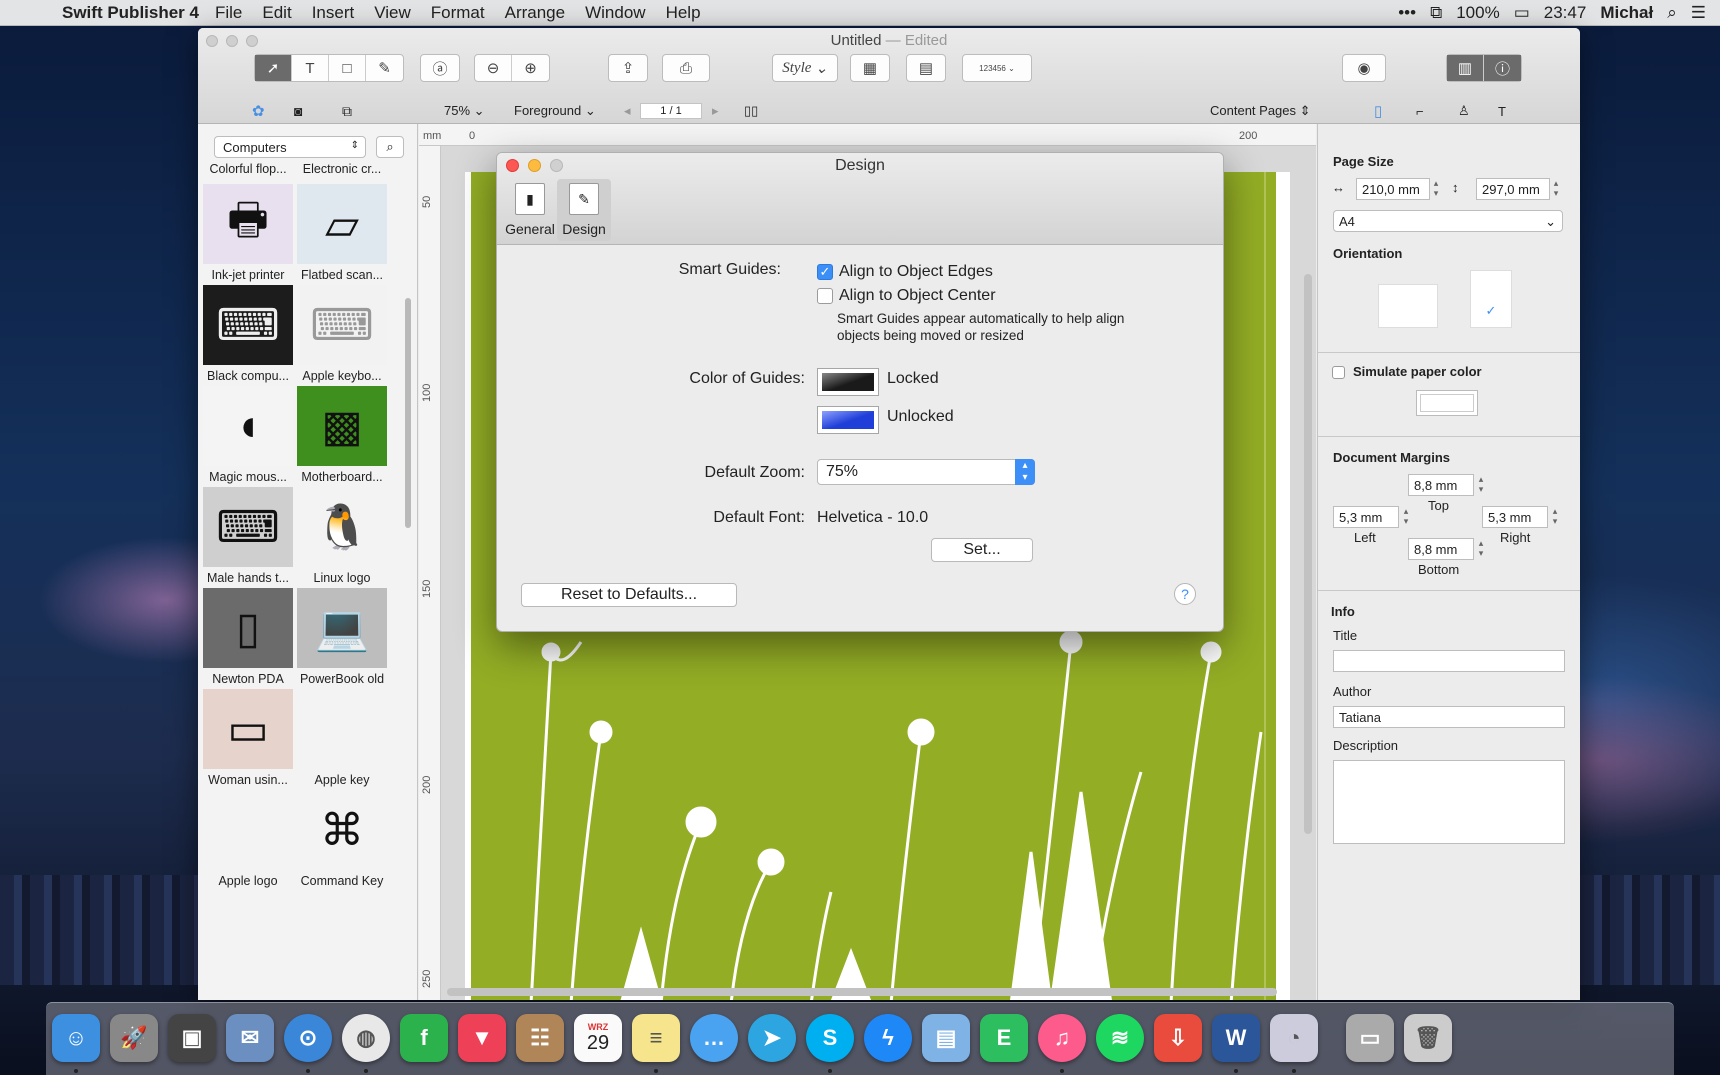 The image size is (1720, 1075). I want to click on menu-app-name: Swift Publisher 4, so click(130, 13).